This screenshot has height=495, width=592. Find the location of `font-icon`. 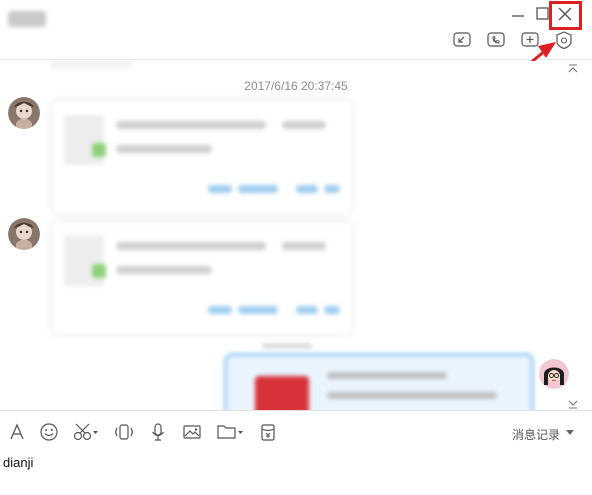

font-icon is located at coordinates (17, 432).